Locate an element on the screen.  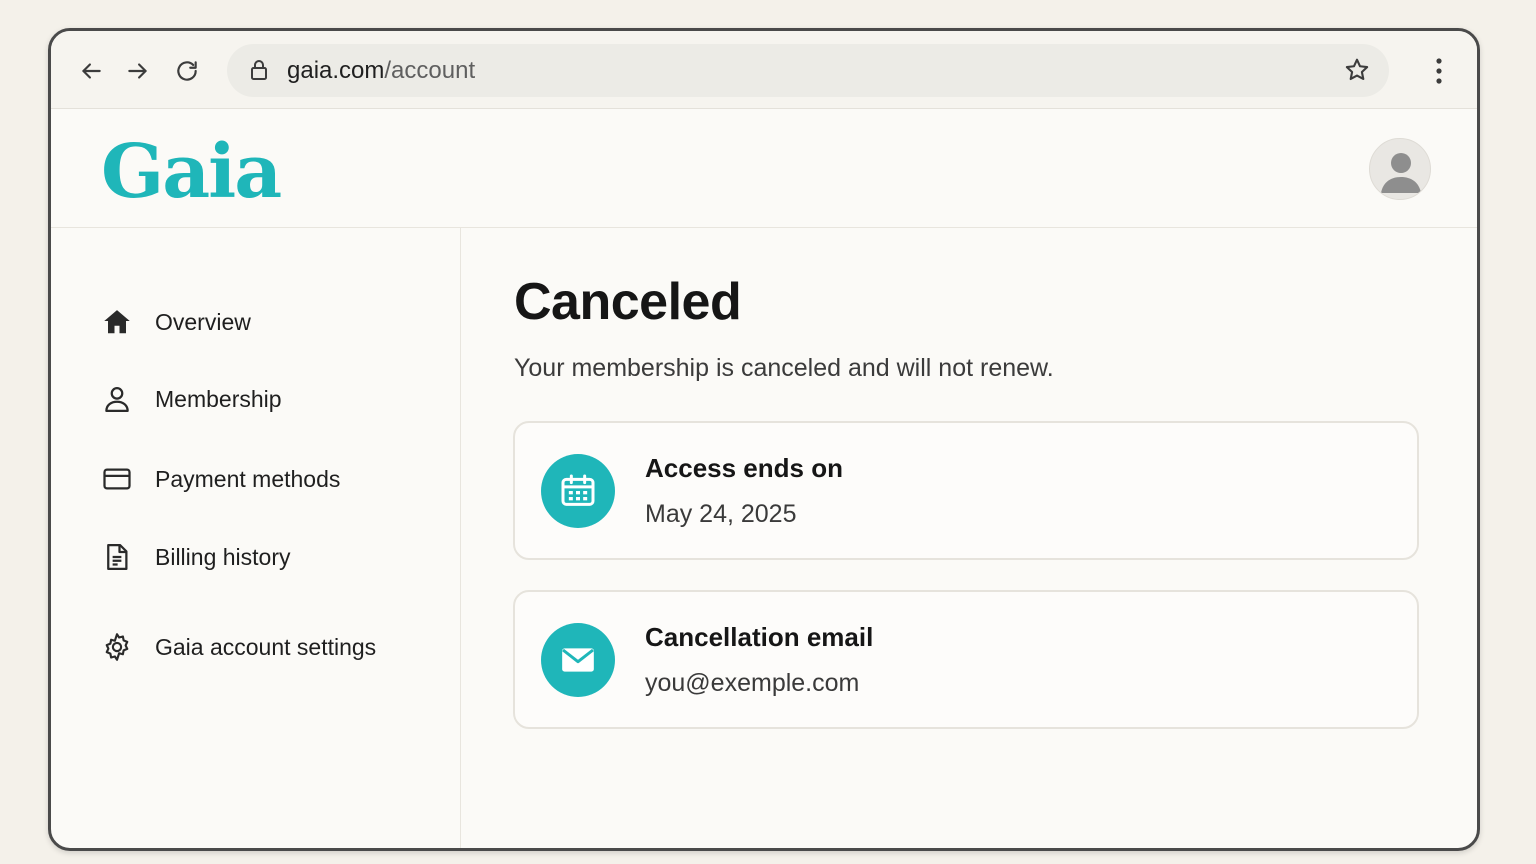
sidebar-item-label: Membership is located at coordinates (218, 398).